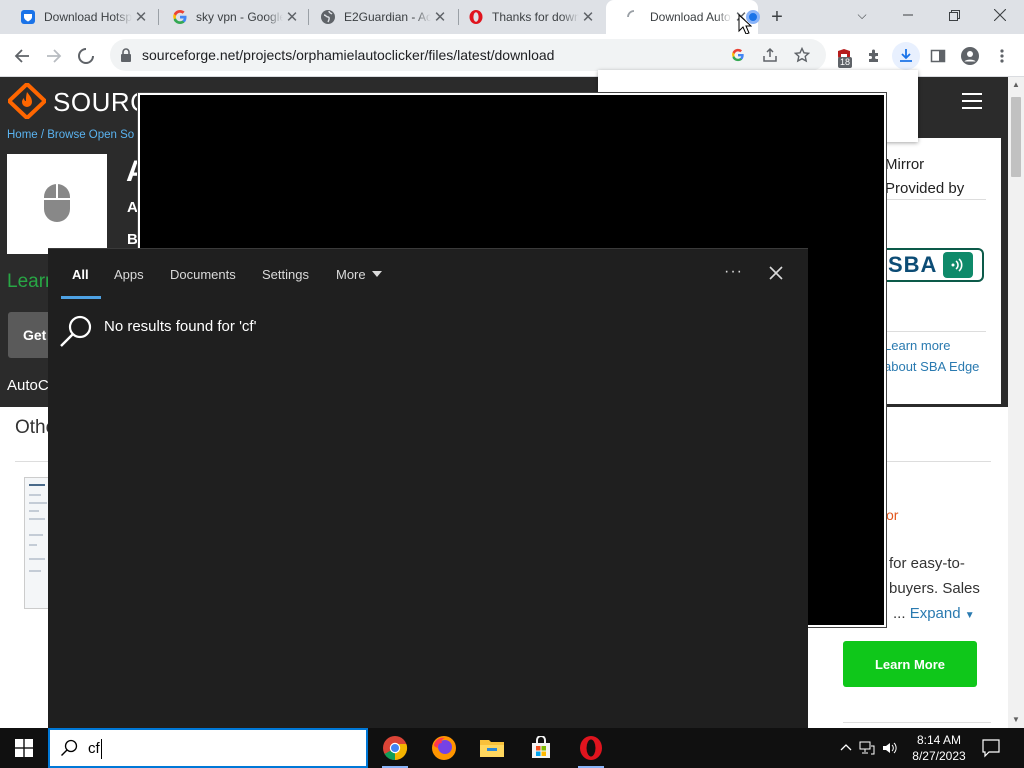 The image size is (1024, 768). Describe the element at coordinates (1002, 56) in the screenshot. I see `menu-kebab-icon` at that location.